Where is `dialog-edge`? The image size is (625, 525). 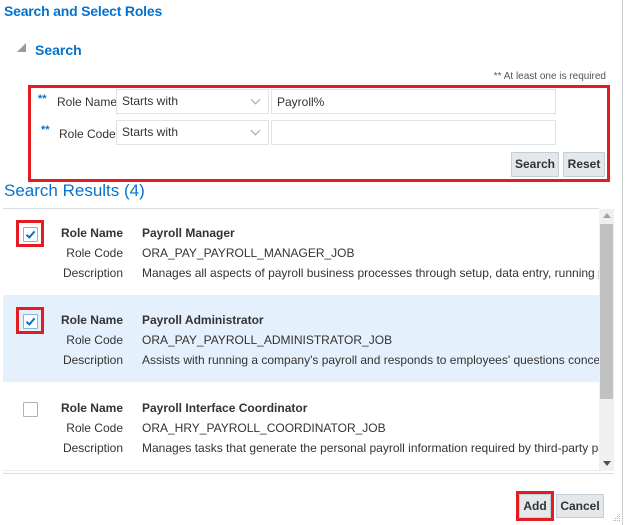 dialog-edge is located at coordinates (622, 262).